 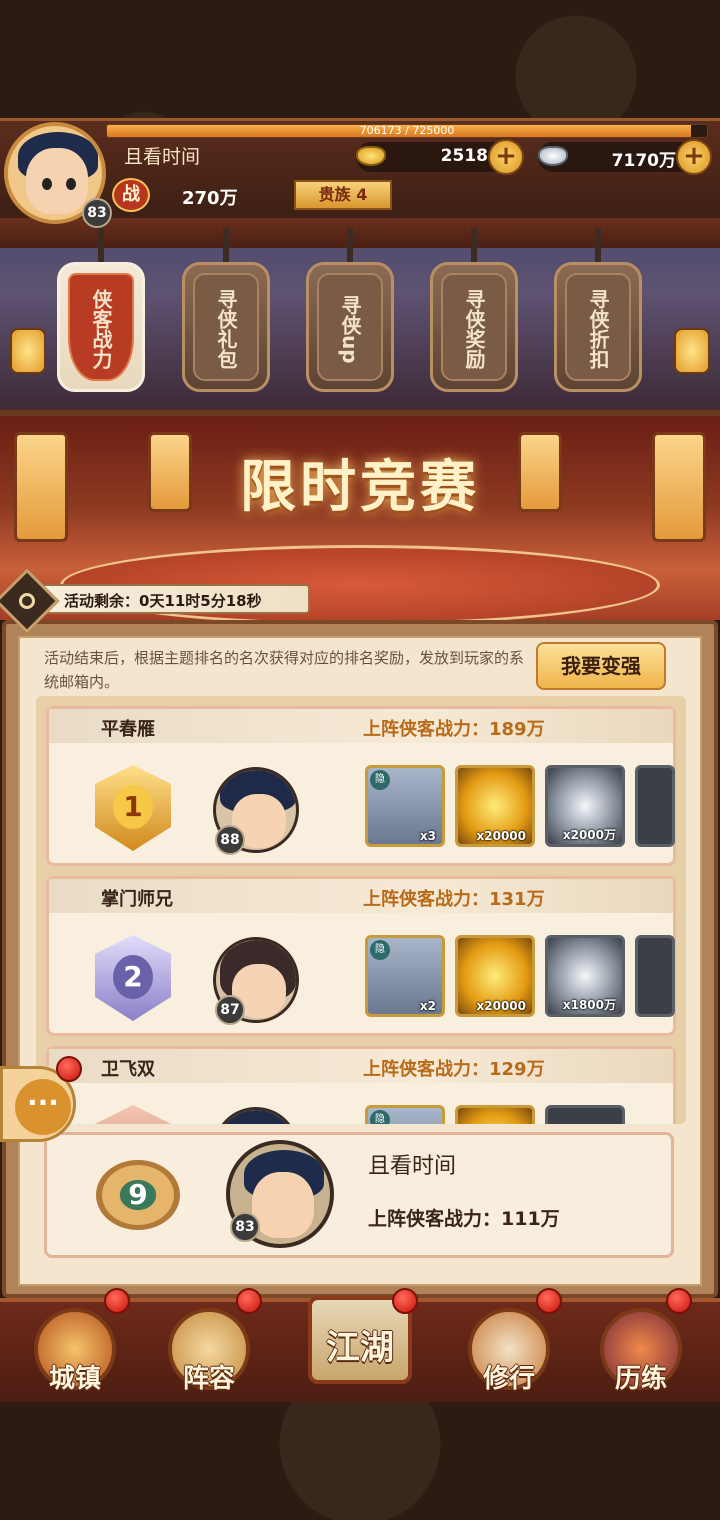 I want to click on reward-hero-card: 隐, so click(x=405, y=1114).